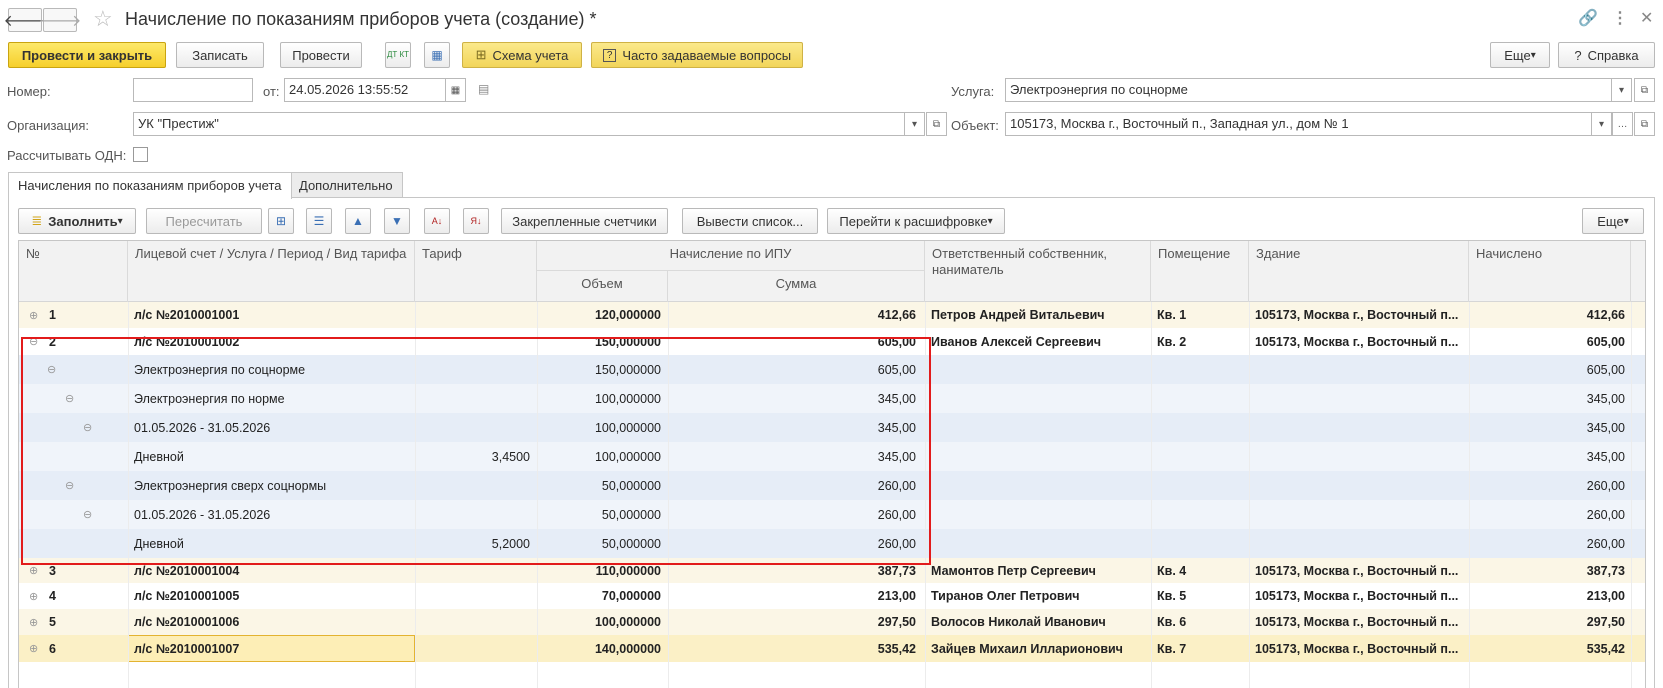 This screenshot has width=1663, height=688. Describe the element at coordinates (187, 570) in the screenshot. I see `cell-account: л/с №2010001004` at that location.